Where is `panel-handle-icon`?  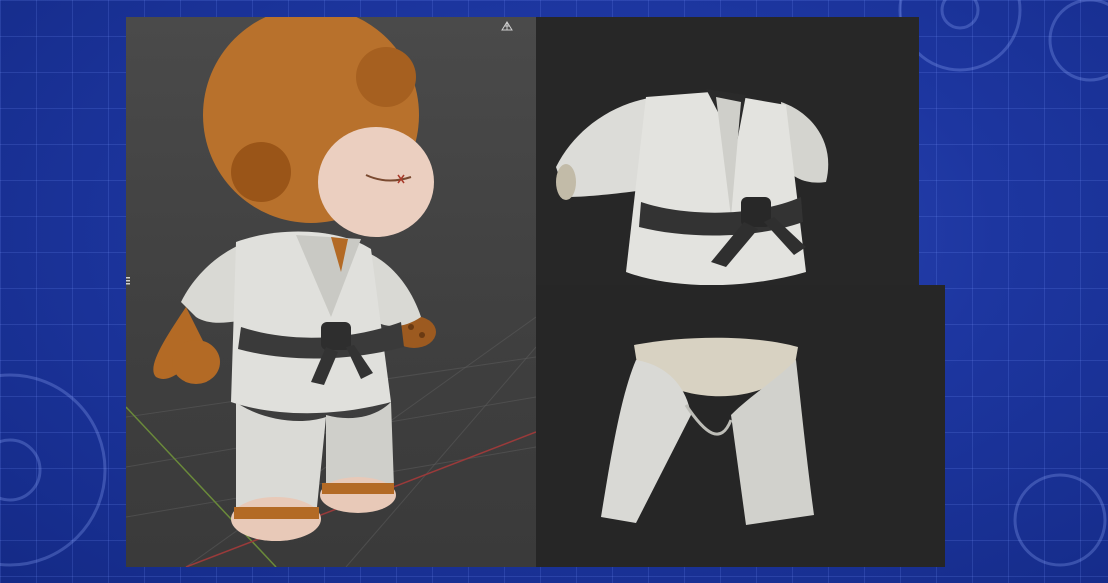 panel-handle-icon is located at coordinates (128, 280).